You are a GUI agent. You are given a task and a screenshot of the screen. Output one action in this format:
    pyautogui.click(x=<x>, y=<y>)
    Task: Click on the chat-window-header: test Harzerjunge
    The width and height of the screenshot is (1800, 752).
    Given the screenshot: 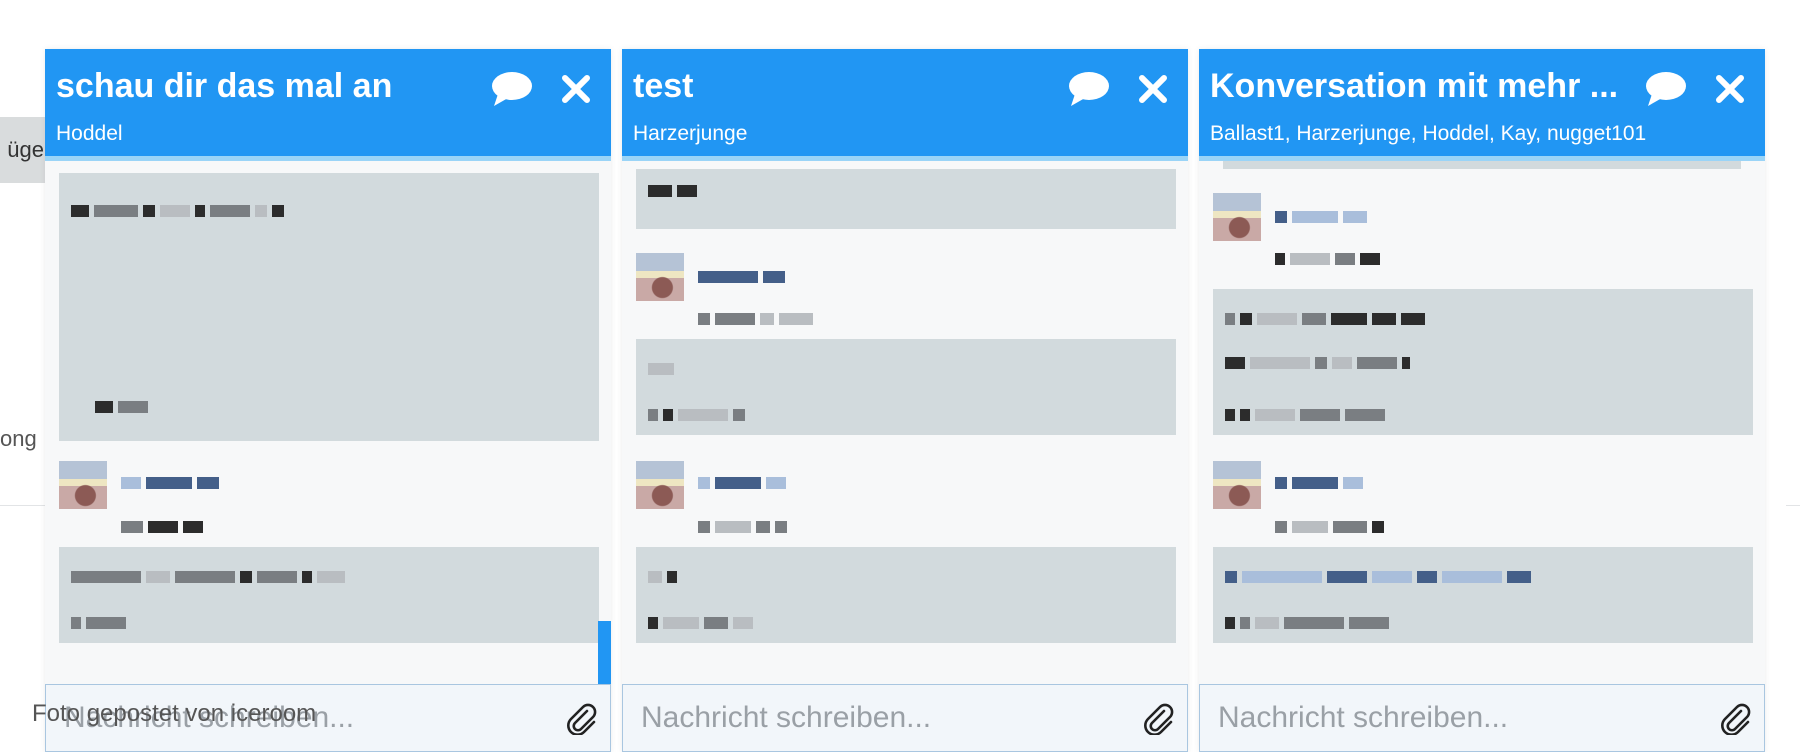 What is the action you would take?
    pyautogui.click(x=905, y=105)
    